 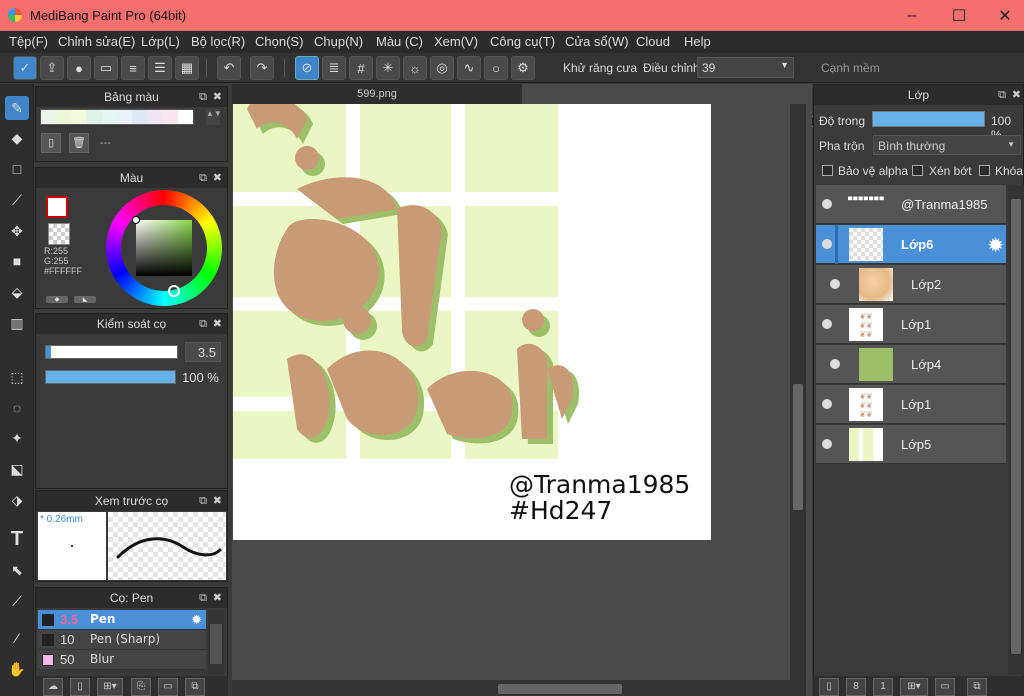 I want to click on parallel-snap-icon: ≣, so click(x=334, y=68).